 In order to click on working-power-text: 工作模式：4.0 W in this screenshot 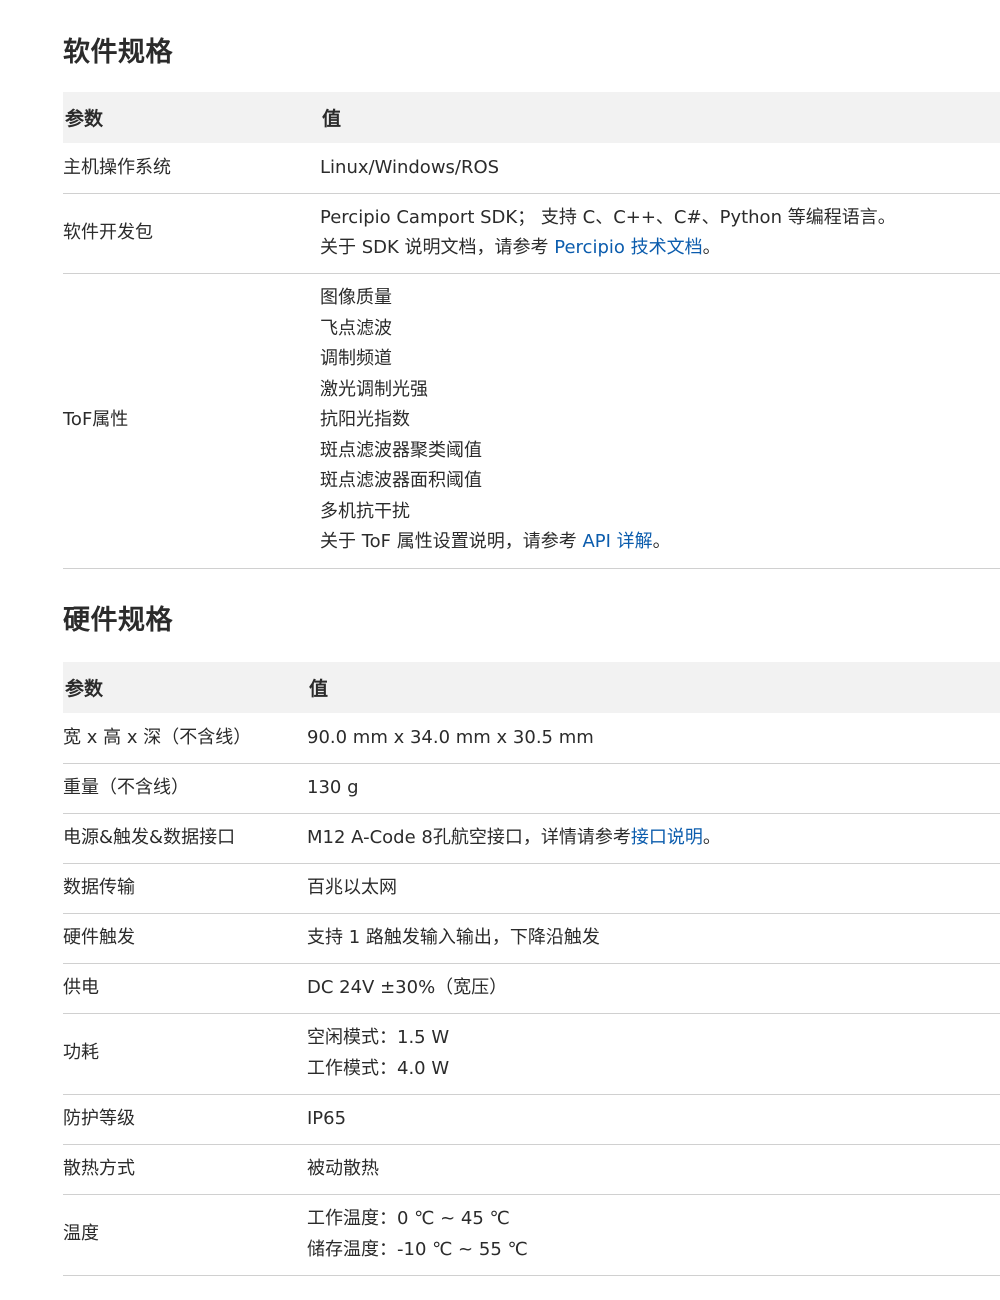, I will do `click(378, 1068)`.